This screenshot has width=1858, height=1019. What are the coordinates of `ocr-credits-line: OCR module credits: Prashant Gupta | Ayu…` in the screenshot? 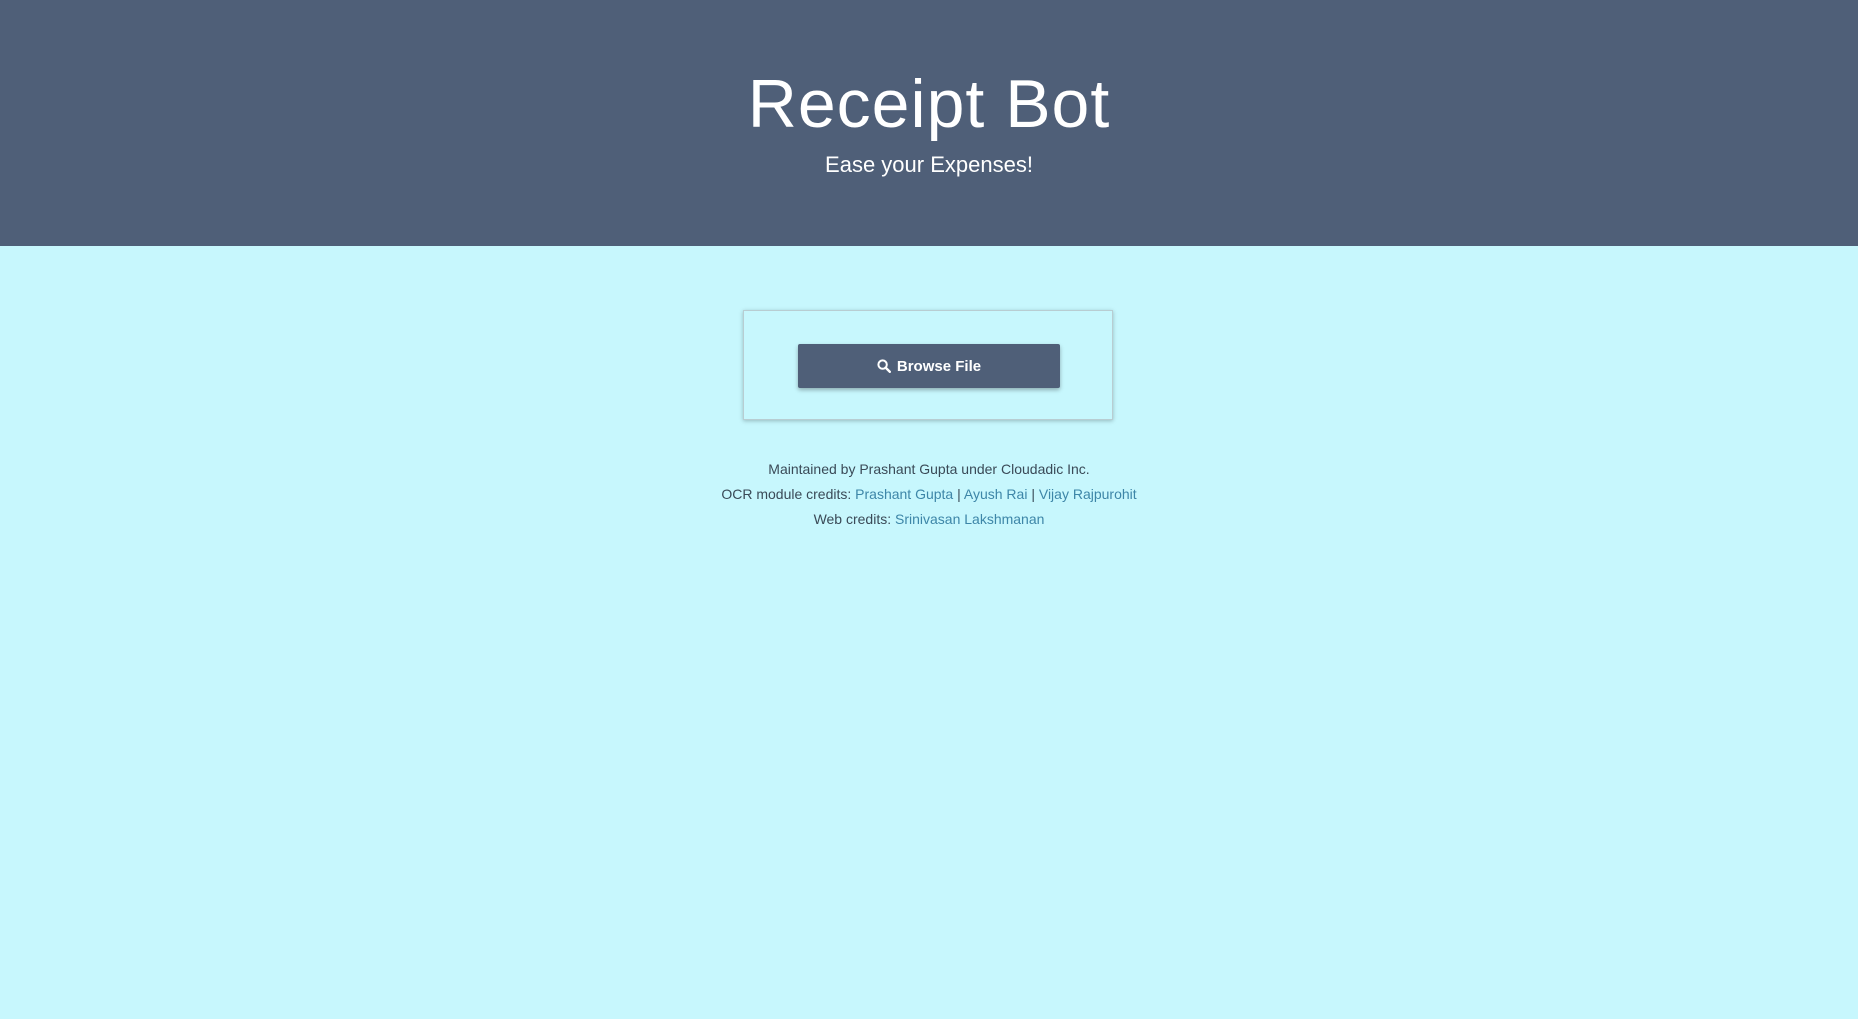 It's located at (929, 494).